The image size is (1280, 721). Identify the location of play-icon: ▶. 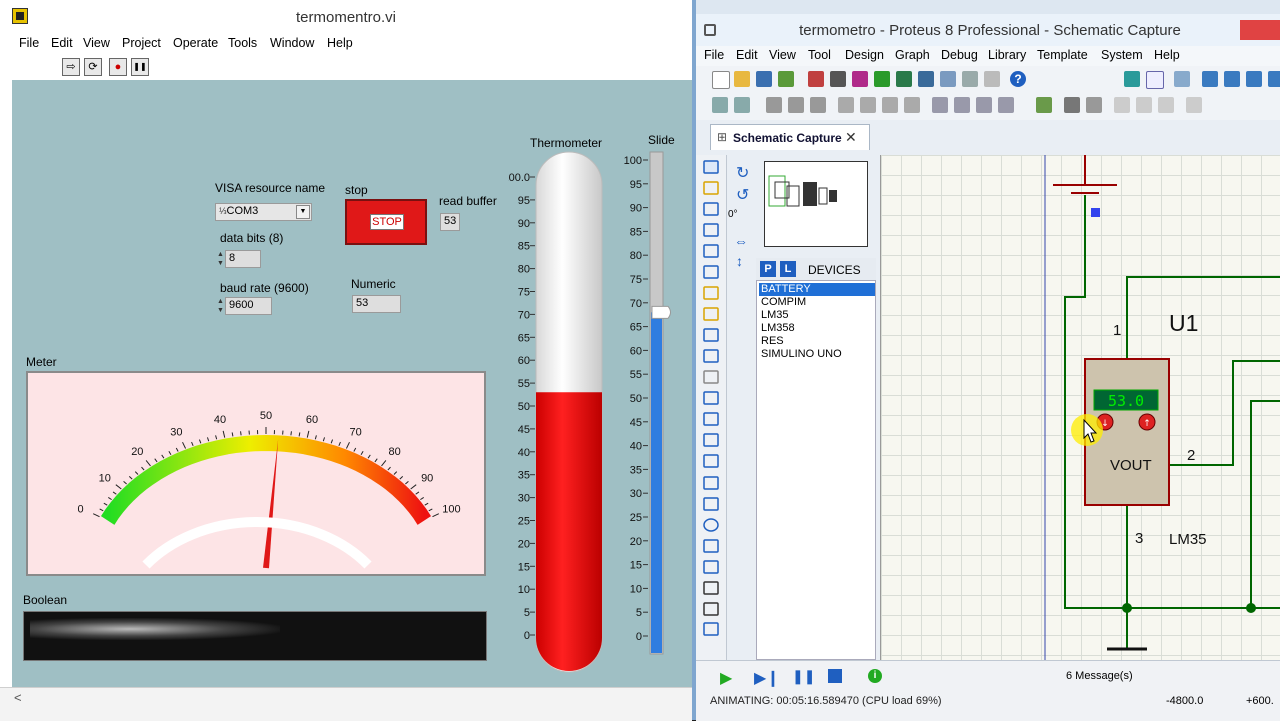
(726, 678).